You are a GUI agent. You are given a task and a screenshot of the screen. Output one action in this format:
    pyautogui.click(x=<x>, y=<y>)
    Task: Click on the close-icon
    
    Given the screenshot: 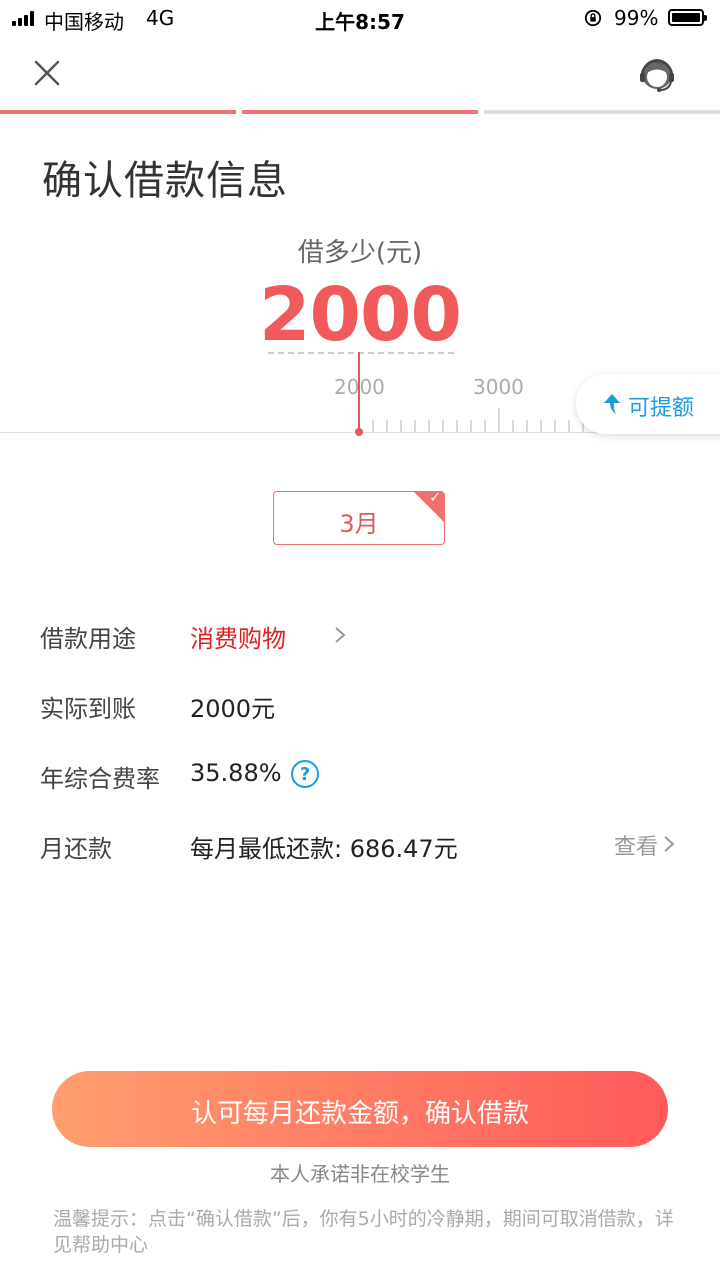 What is the action you would take?
    pyautogui.click(x=47, y=73)
    